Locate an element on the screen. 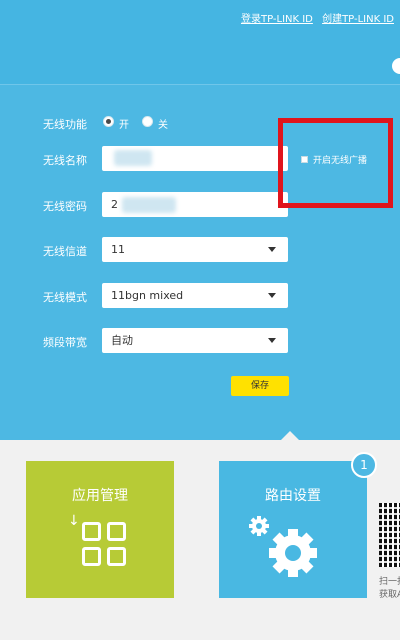 Image resolution: width=400 pixels, height=640 pixels. router-settings-tile: 路由设置 is located at coordinates (293, 529).